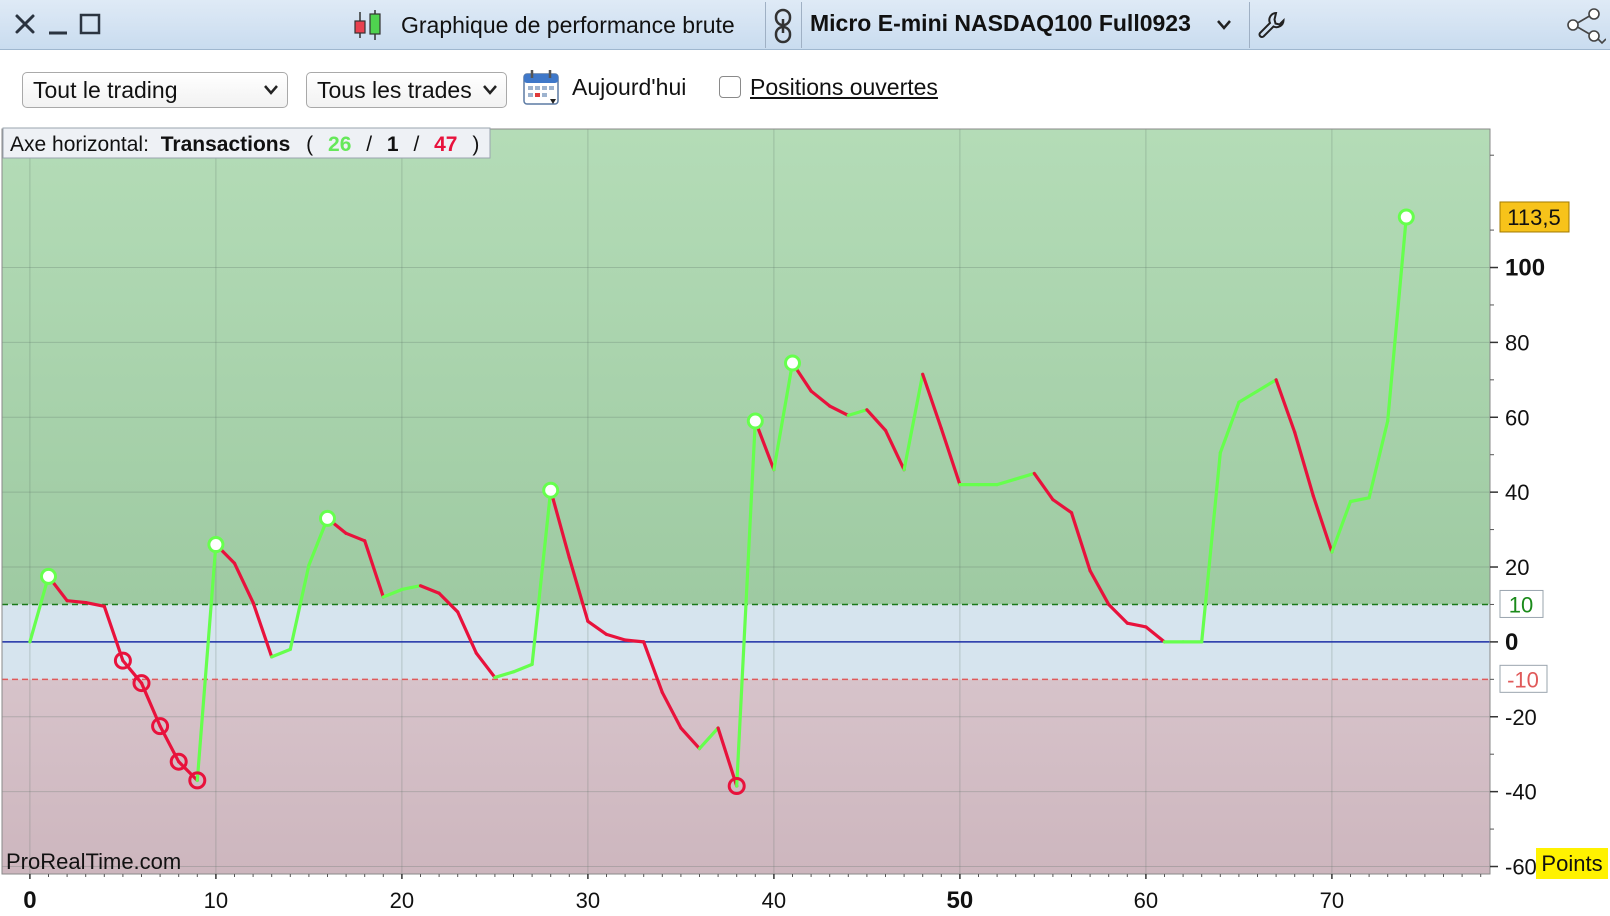 Image resolution: width=1610 pixels, height=916 pixels. I want to click on last-value-badge: 113,5, so click(1534, 217).